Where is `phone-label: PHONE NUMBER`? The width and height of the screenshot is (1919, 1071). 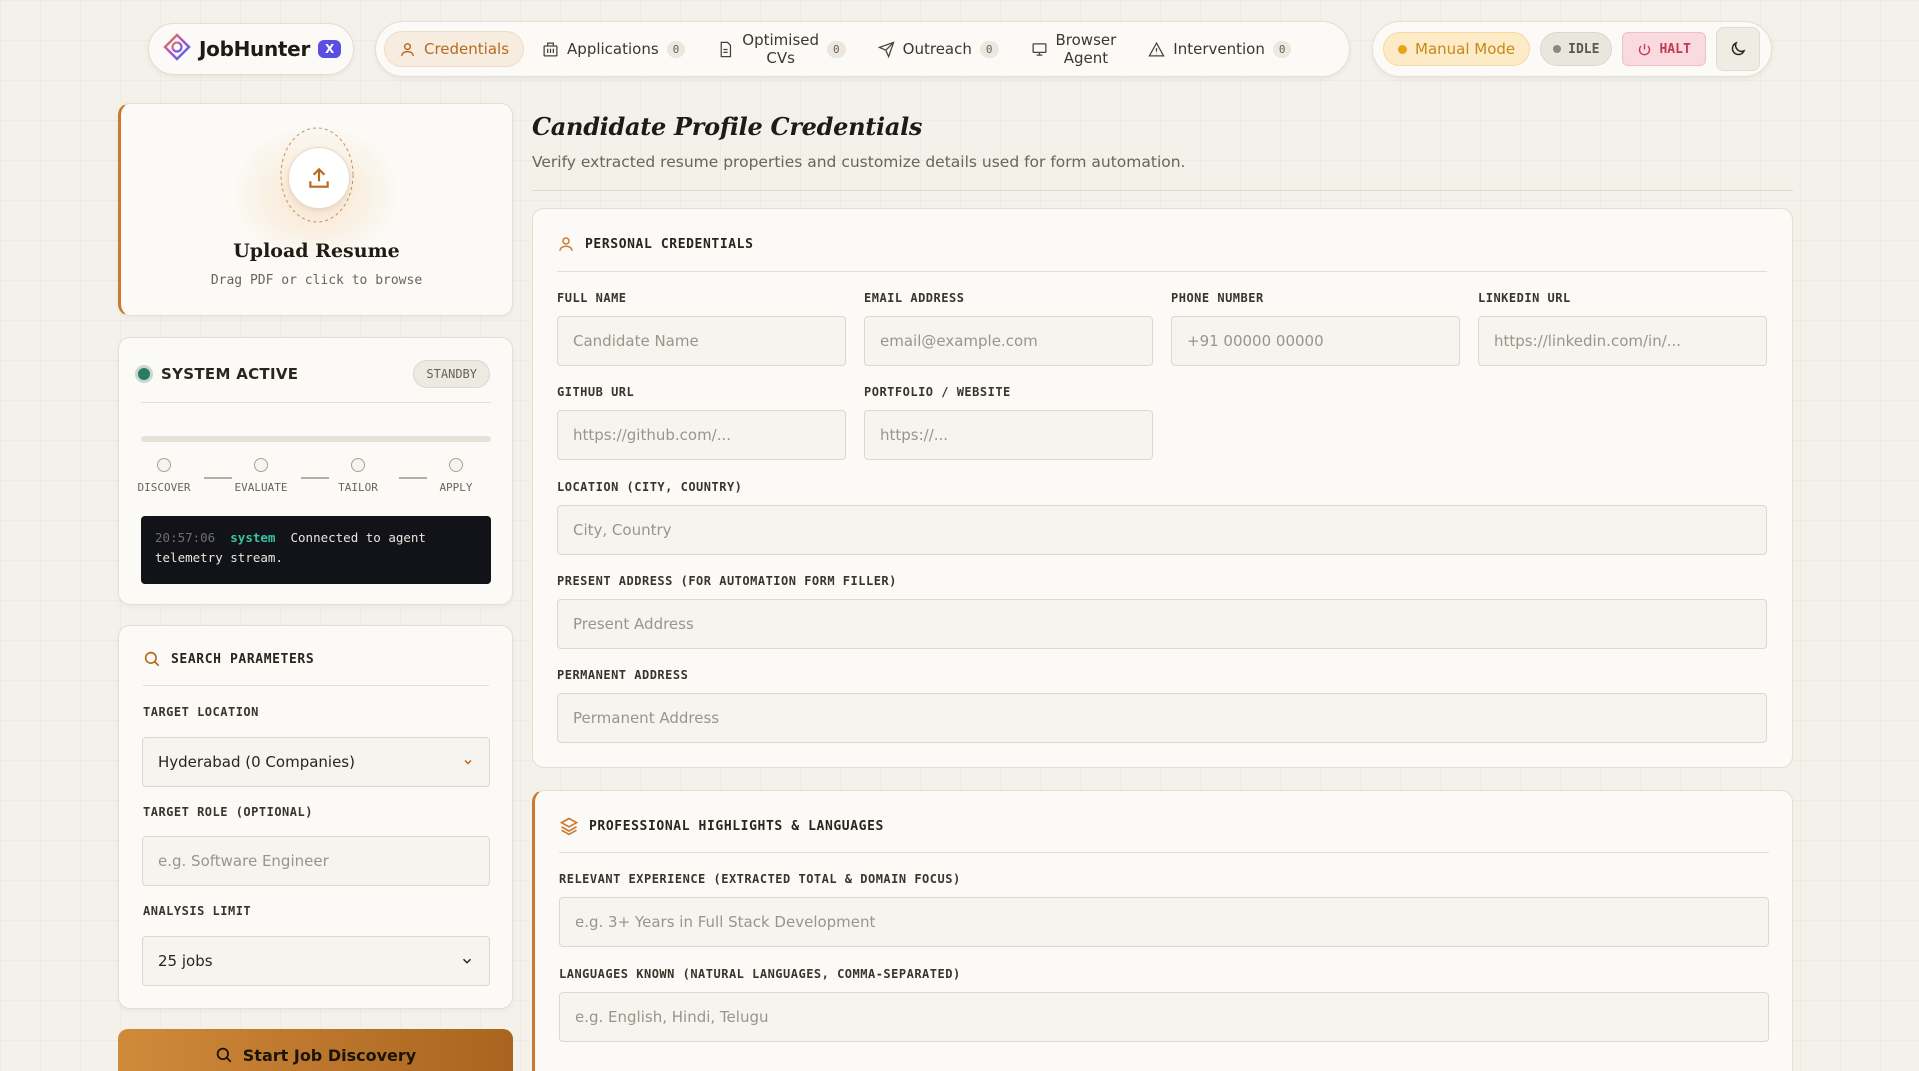 phone-label: PHONE NUMBER is located at coordinates (1217, 298).